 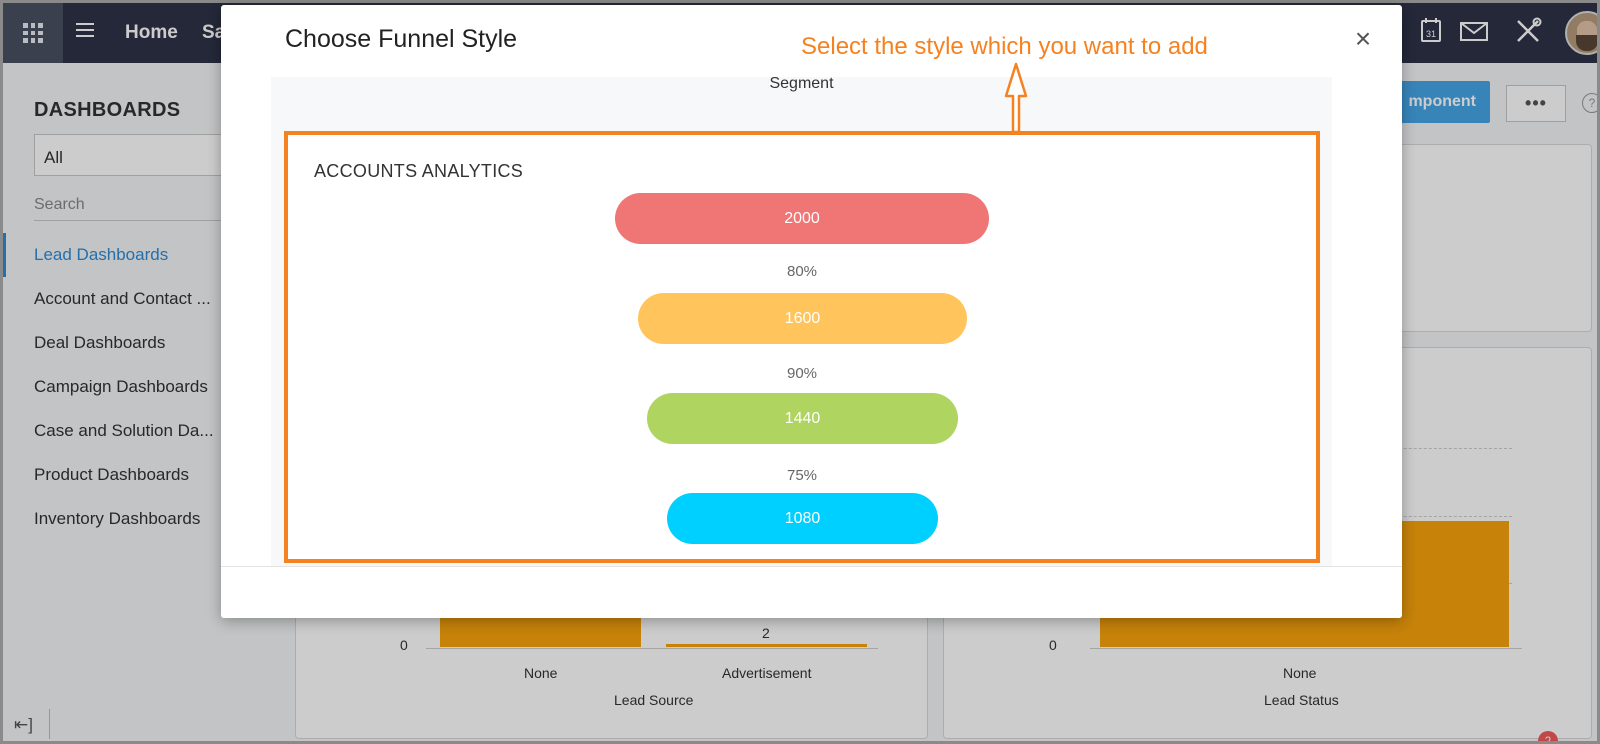 I want to click on funnel-stage-4: 1080, so click(x=802, y=518).